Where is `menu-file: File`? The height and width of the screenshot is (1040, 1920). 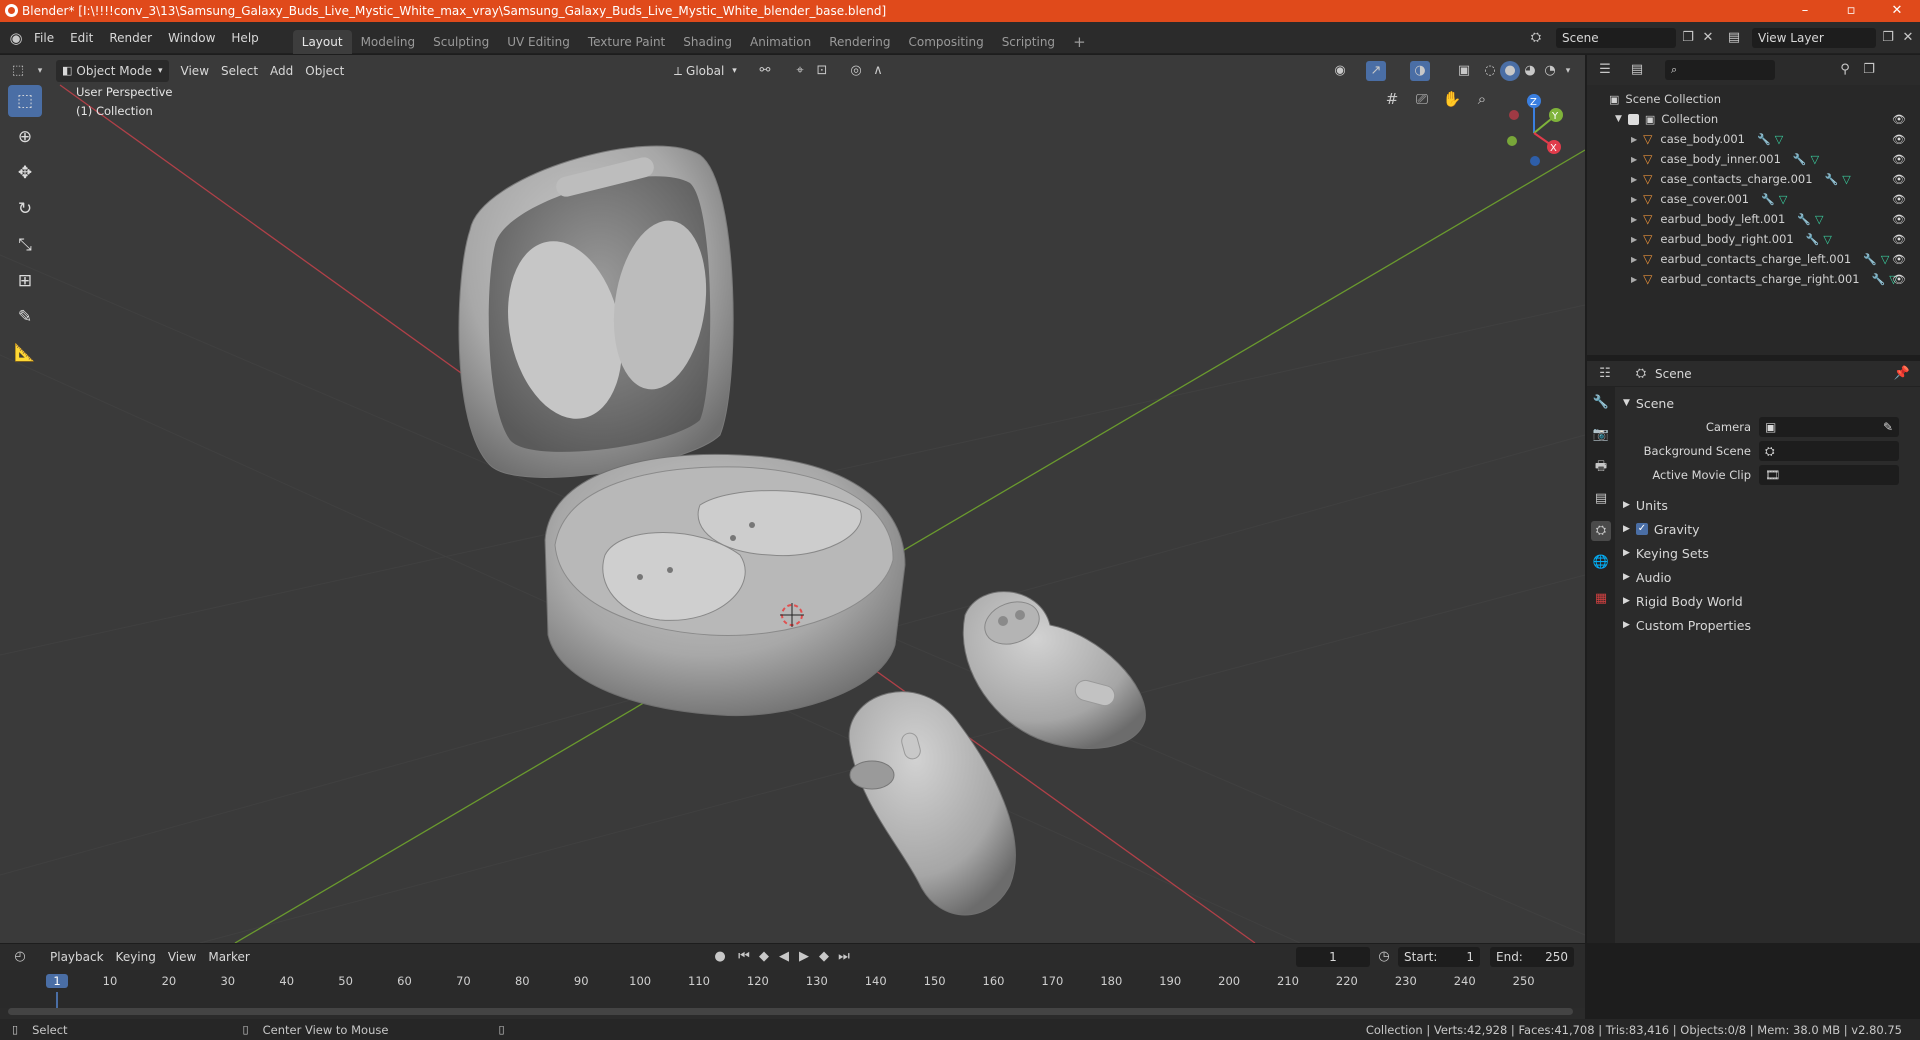 menu-file: File is located at coordinates (44, 38).